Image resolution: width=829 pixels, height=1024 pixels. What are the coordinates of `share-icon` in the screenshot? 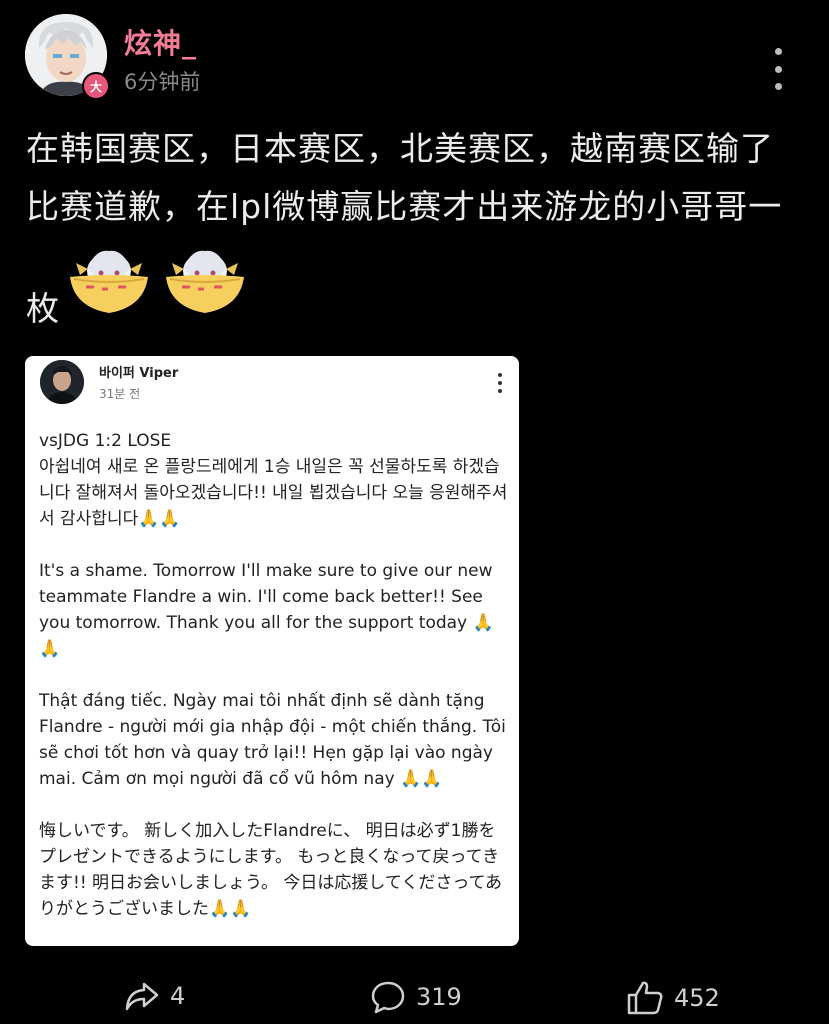 It's located at (142, 996).